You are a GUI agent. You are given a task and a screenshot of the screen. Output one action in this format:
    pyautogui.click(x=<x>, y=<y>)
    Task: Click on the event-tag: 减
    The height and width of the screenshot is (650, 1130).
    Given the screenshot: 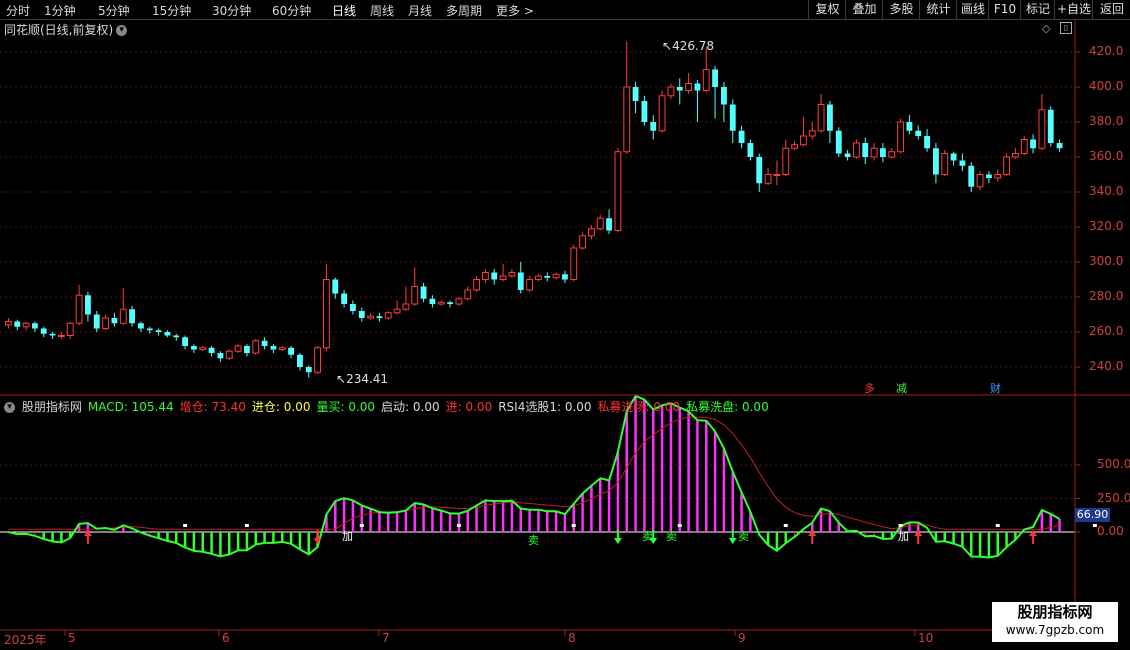 What is the action you would take?
    pyautogui.click(x=901, y=388)
    